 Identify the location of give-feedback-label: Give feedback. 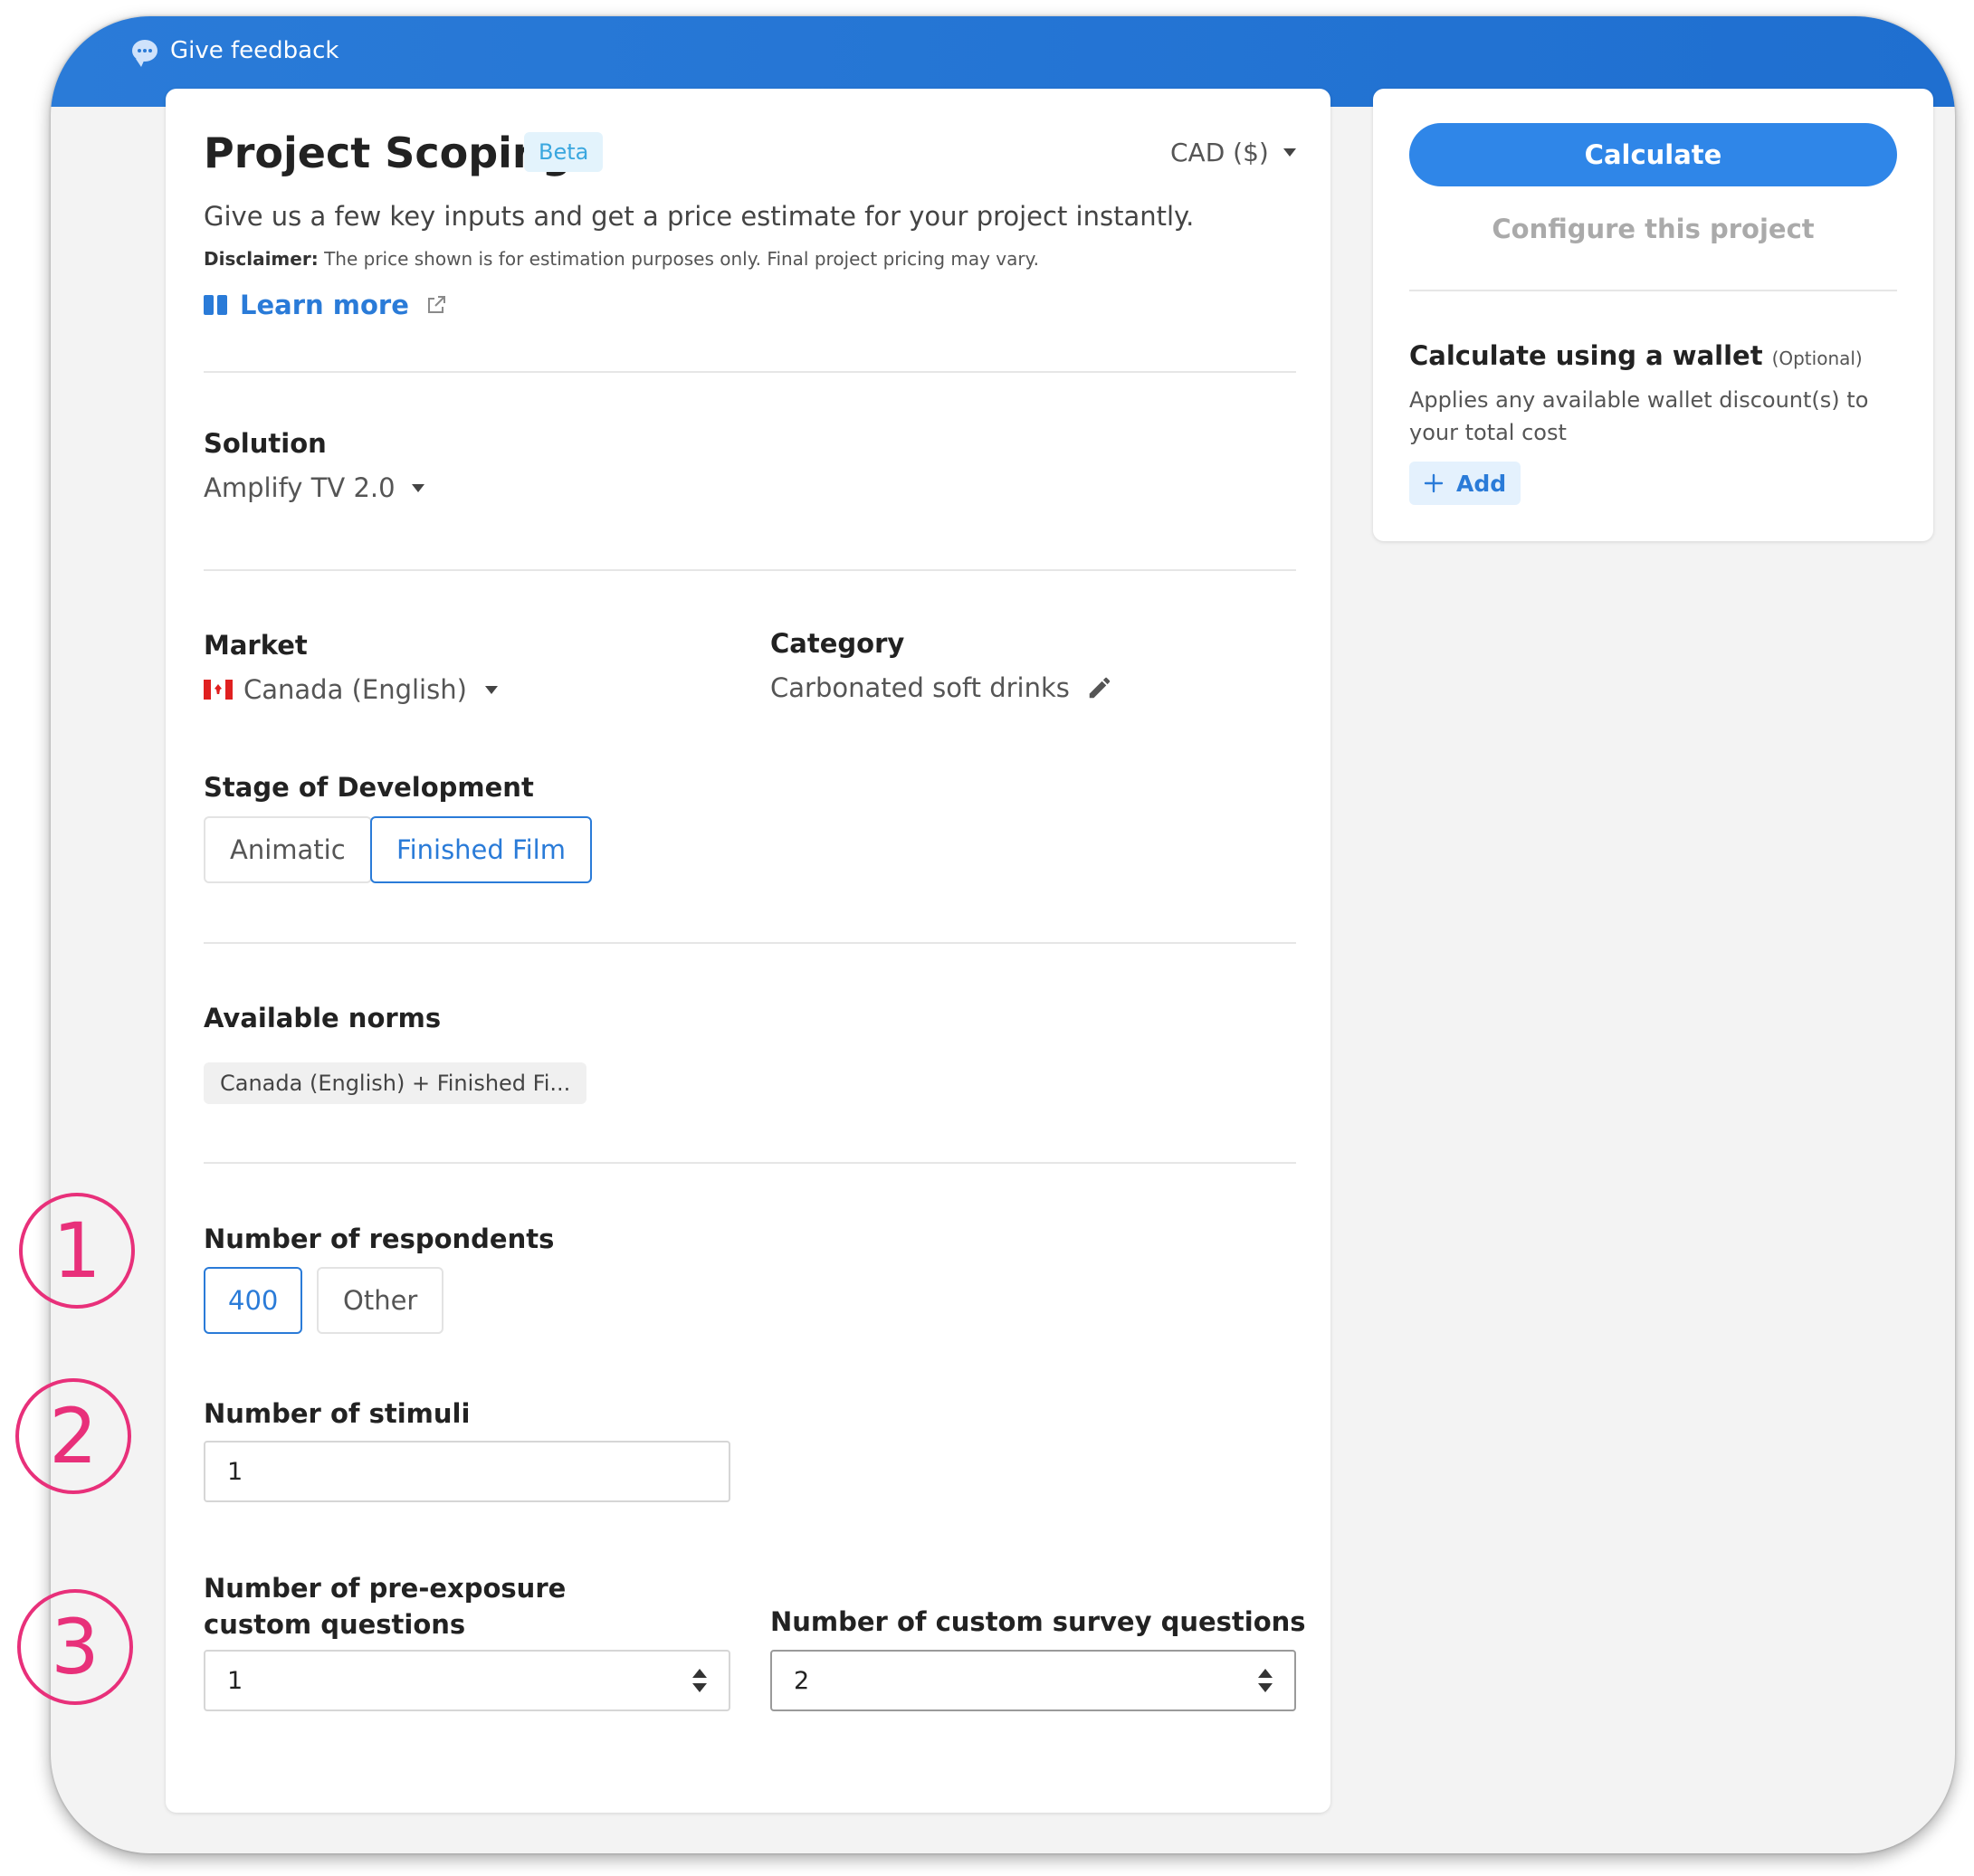
(255, 50).